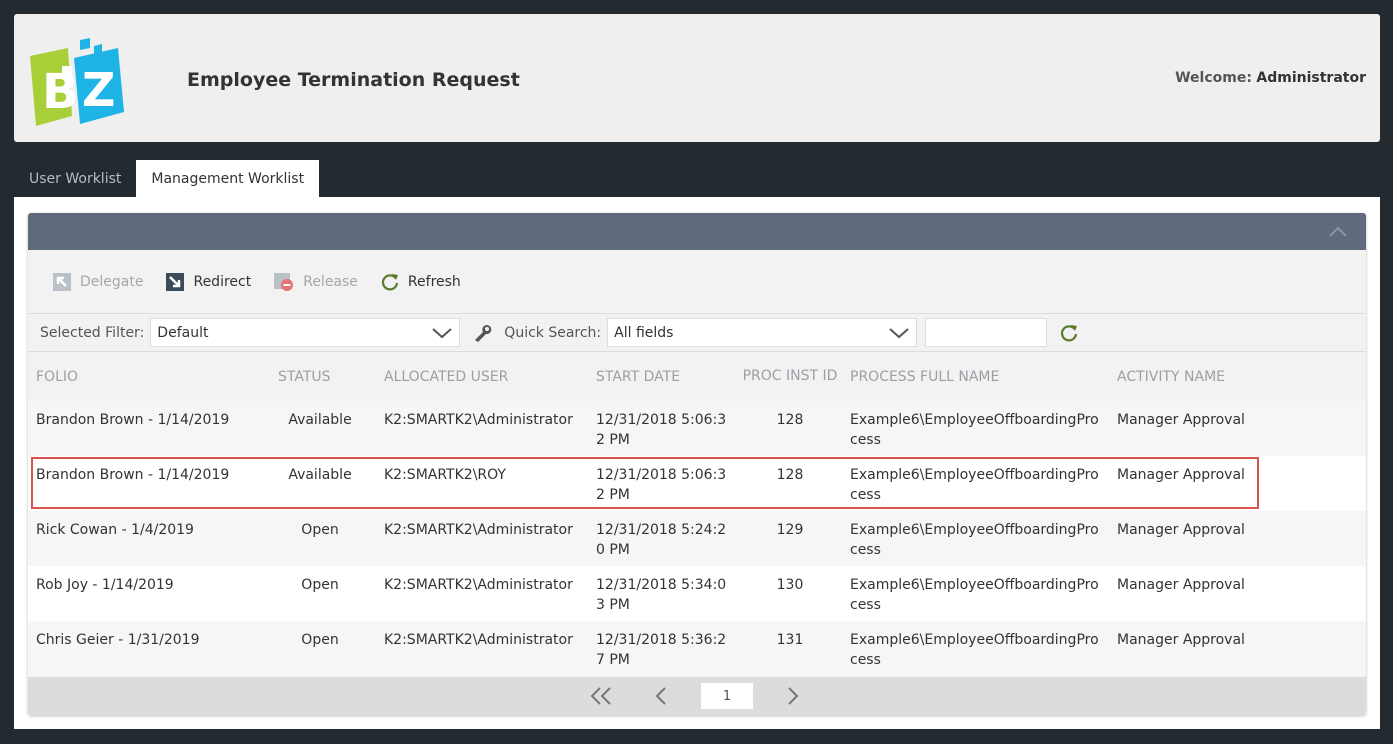 The width and height of the screenshot is (1393, 744). What do you see at coordinates (98, 90) in the screenshot?
I see `svg-text: Z` at bounding box center [98, 90].